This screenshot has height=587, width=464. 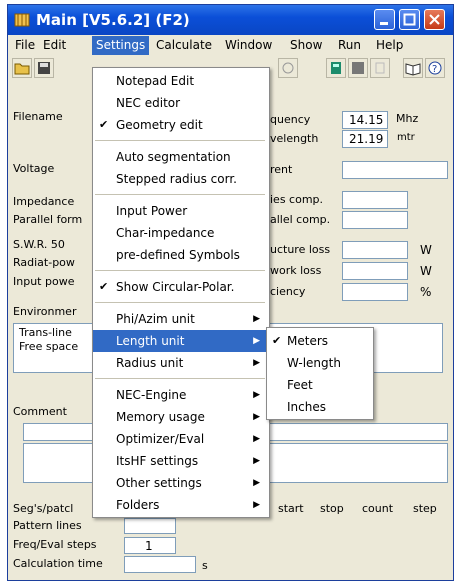 I want to click on current-output, so click(x=395, y=170).